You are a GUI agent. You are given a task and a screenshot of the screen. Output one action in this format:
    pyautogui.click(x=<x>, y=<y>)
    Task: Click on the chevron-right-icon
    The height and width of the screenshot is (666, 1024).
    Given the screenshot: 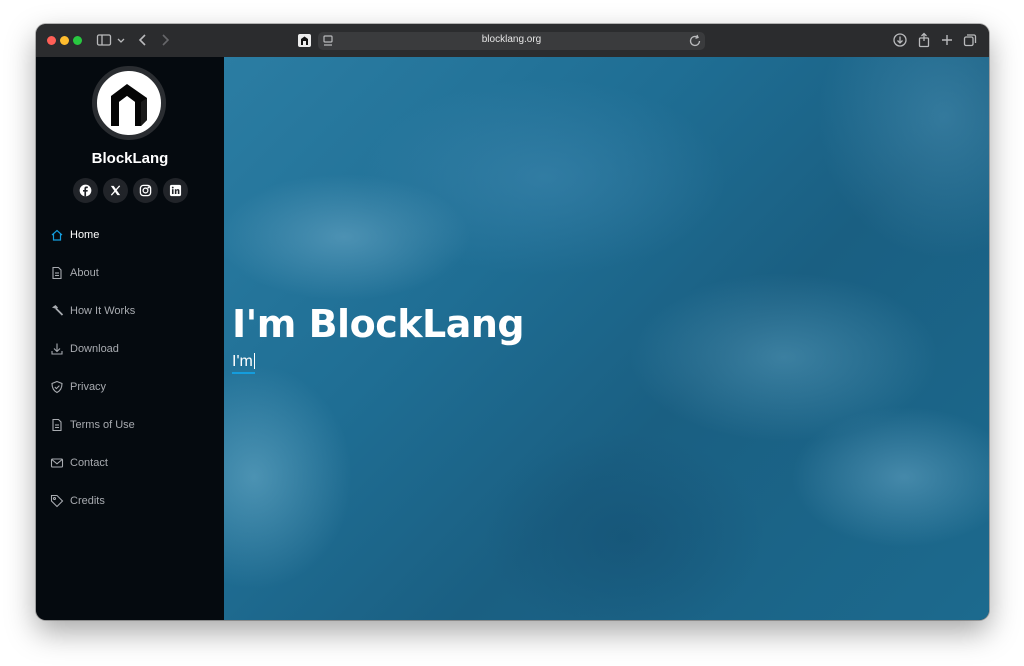 What is the action you would take?
    pyautogui.click(x=165, y=40)
    